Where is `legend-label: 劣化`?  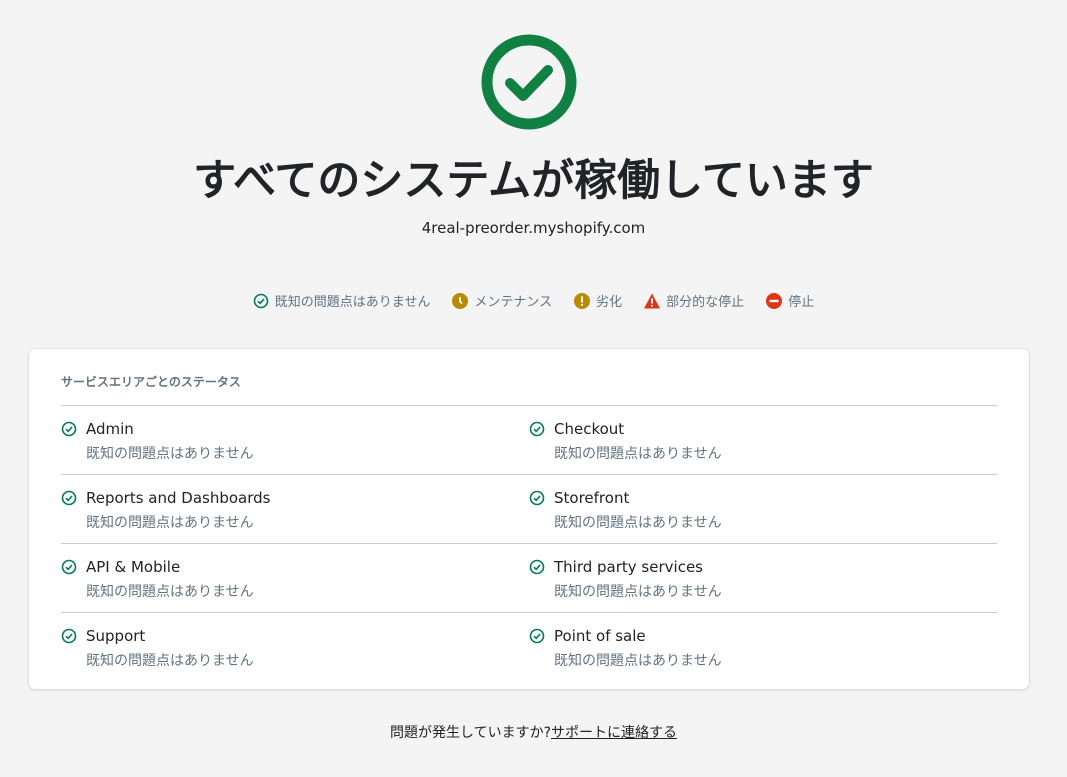
legend-label: 劣化 is located at coordinates (609, 302).